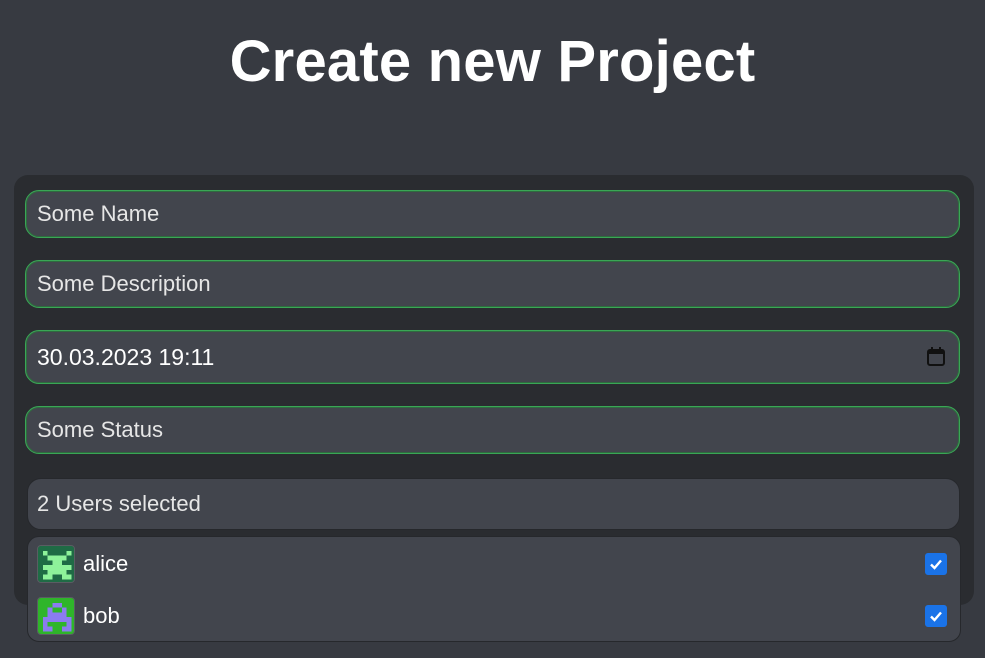 Image resolution: width=985 pixels, height=658 pixels. Describe the element at coordinates (936, 356) in the screenshot. I see `calendar-icon` at that location.